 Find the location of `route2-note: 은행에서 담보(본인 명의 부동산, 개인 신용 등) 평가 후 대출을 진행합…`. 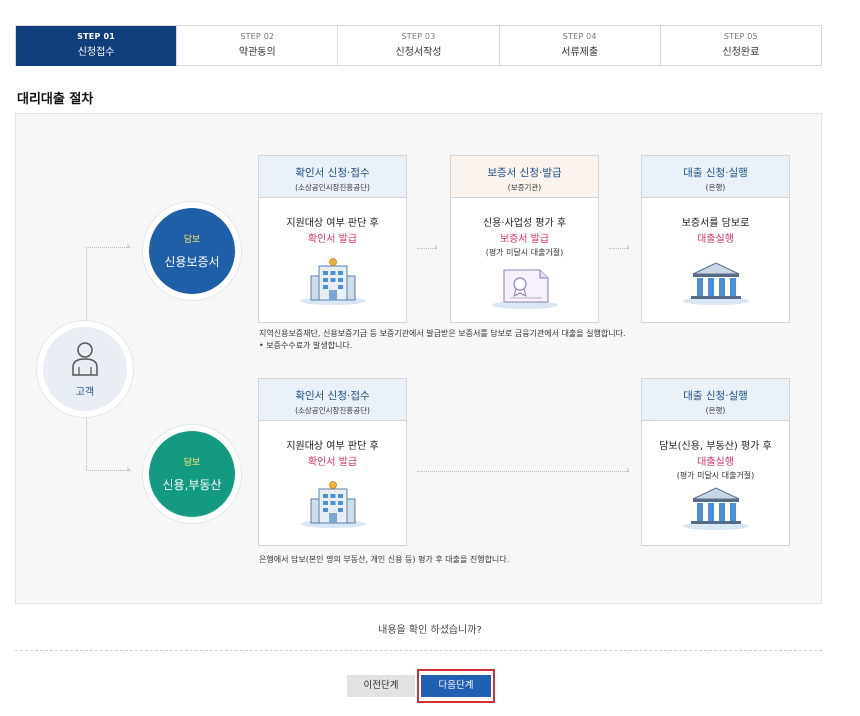

route2-note: 은행에서 담보(본인 명의 부동산, 개인 신용 등) 평가 후 대출을 진행합… is located at coordinates (384, 559).